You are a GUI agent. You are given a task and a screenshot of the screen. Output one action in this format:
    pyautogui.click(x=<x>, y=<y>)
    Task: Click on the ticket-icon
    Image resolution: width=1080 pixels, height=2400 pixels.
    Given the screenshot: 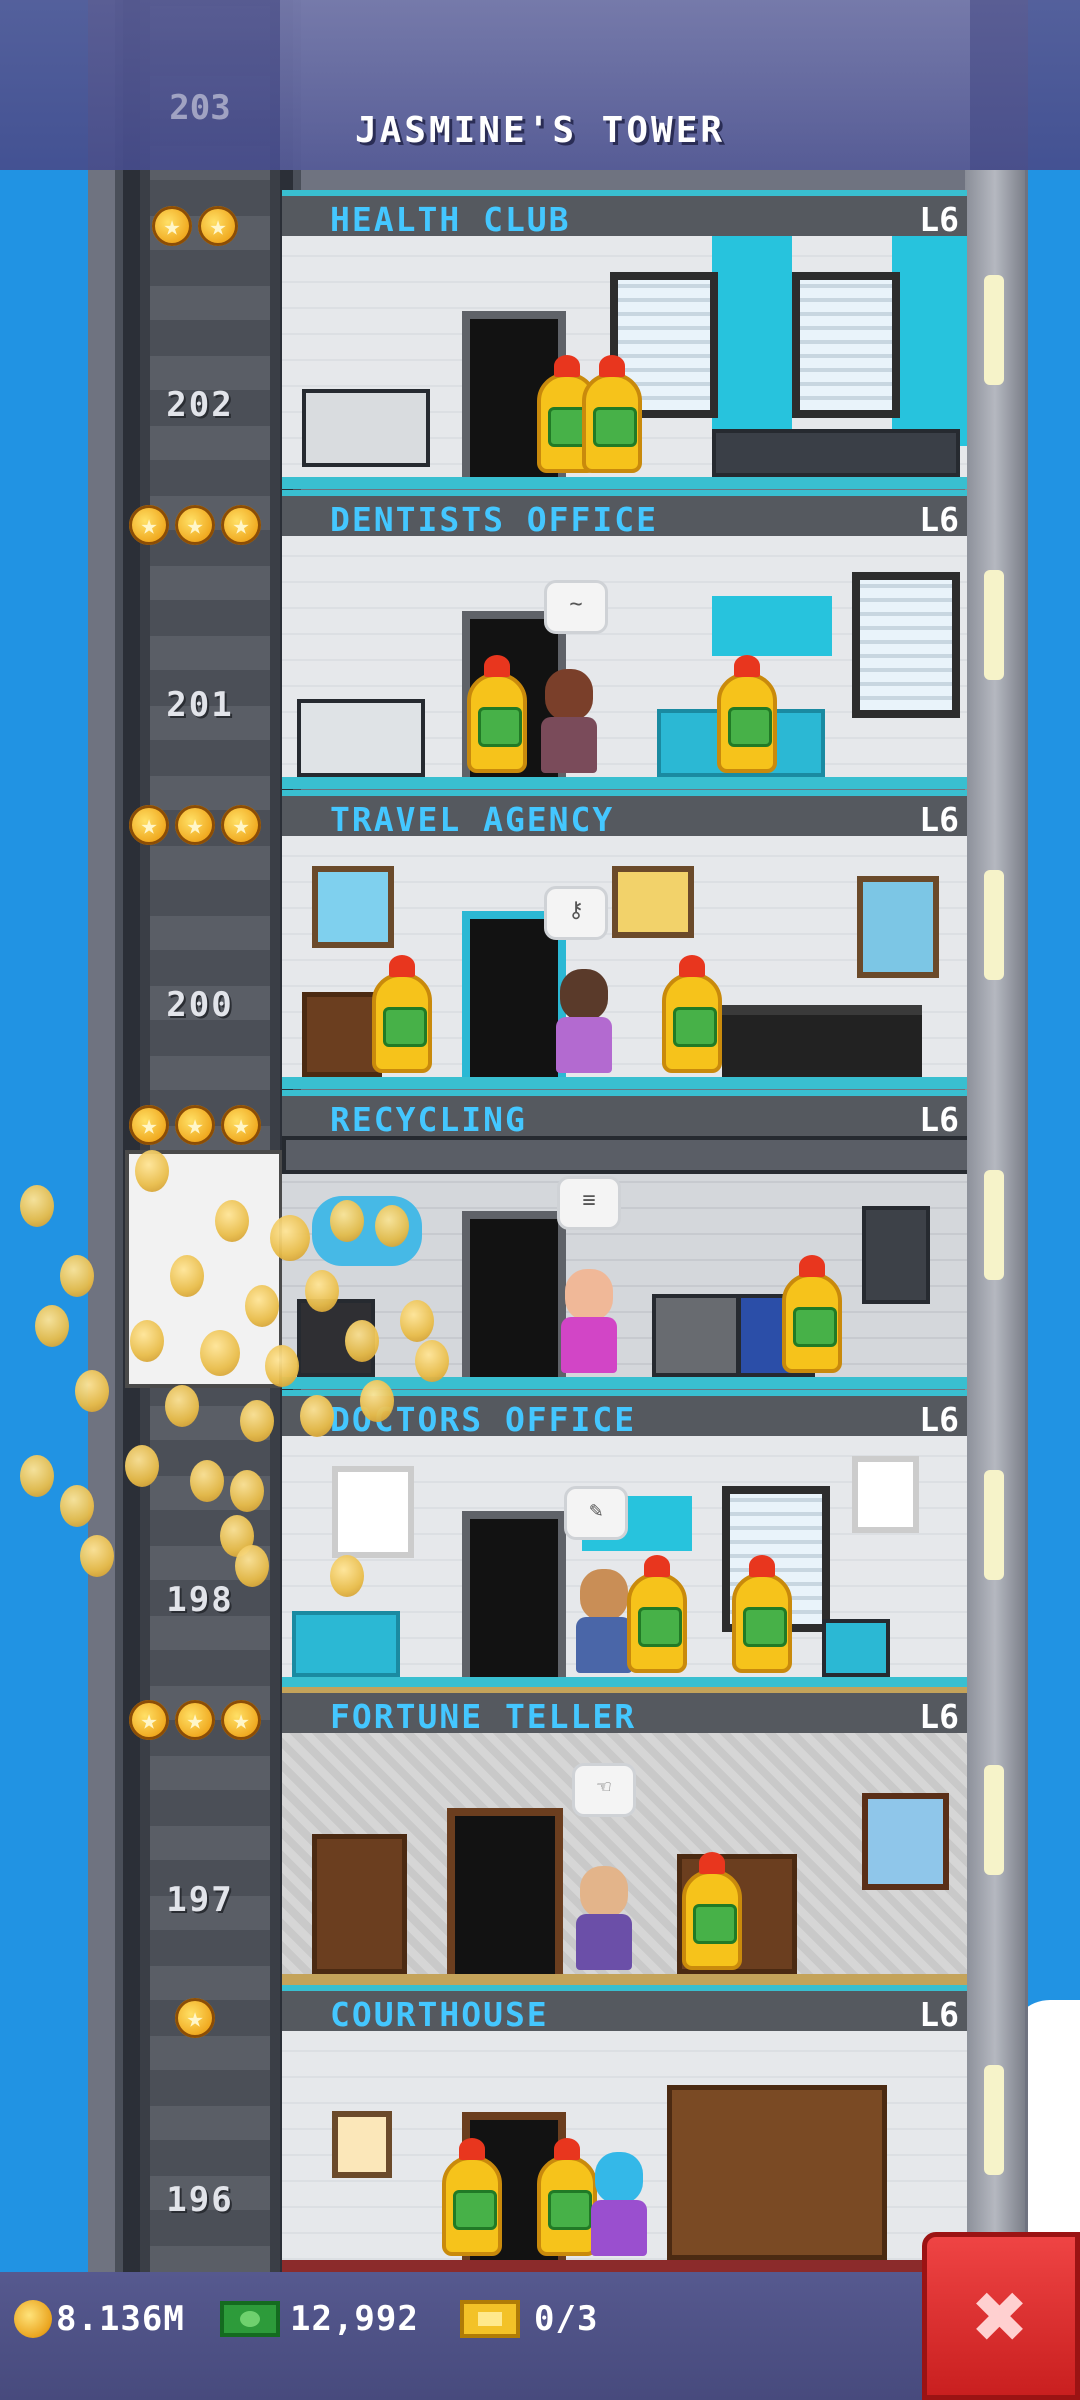 What is the action you would take?
    pyautogui.click(x=490, y=2319)
    